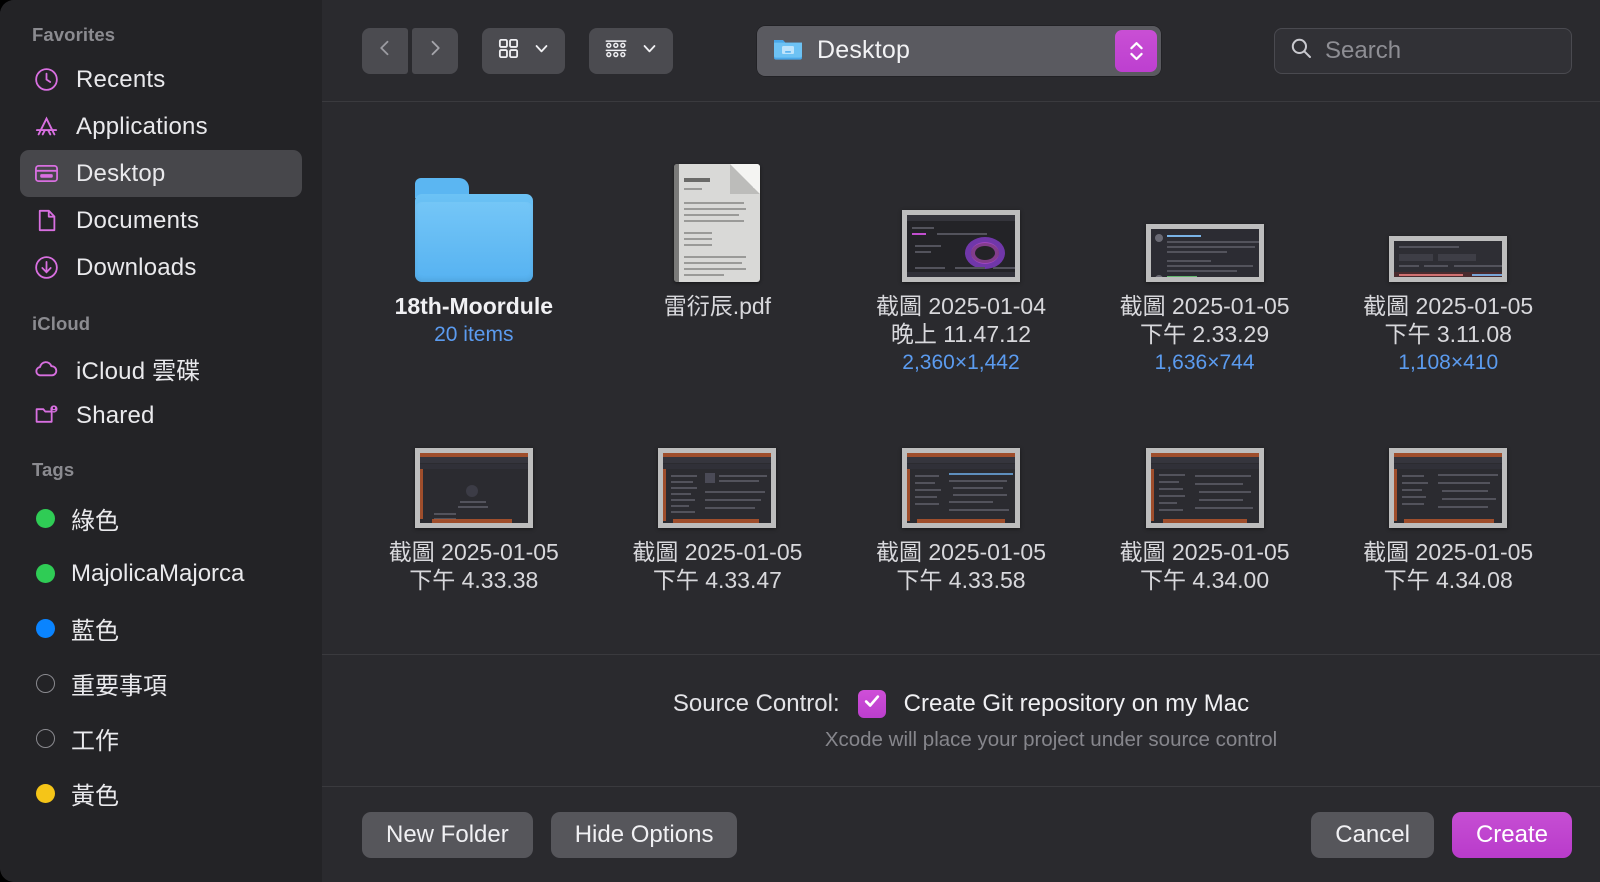 The height and width of the screenshot is (882, 1600). I want to click on sidebar-item-label: Applications, so click(142, 126).